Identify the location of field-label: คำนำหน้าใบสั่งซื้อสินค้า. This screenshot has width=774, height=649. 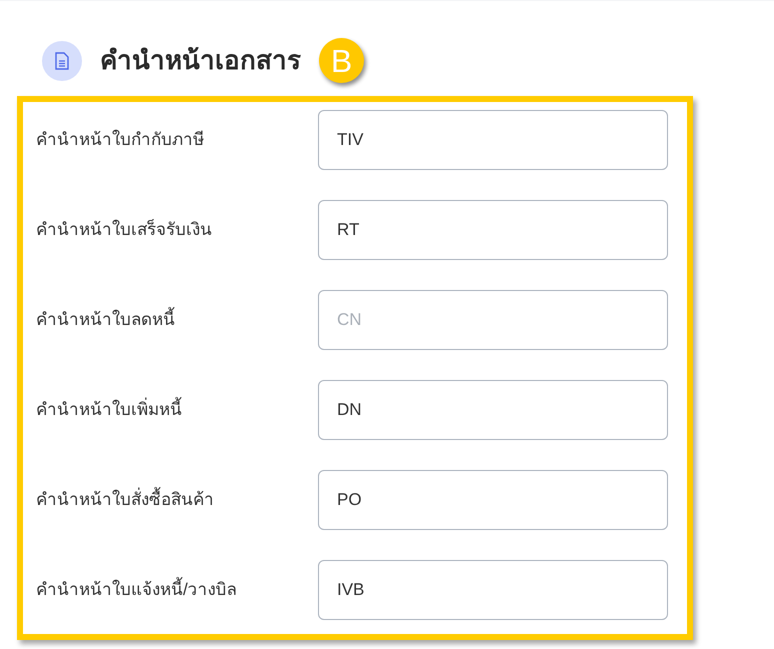
(177, 500).